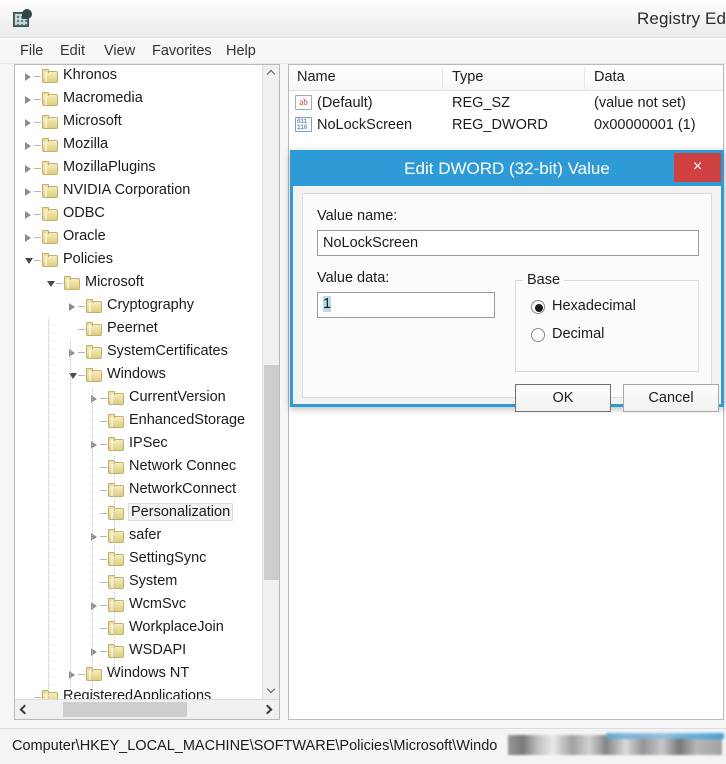 The height and width of the screenshot is (764, 726). I want to click on tree-item-personalization: Personalization, so click(139, 513).